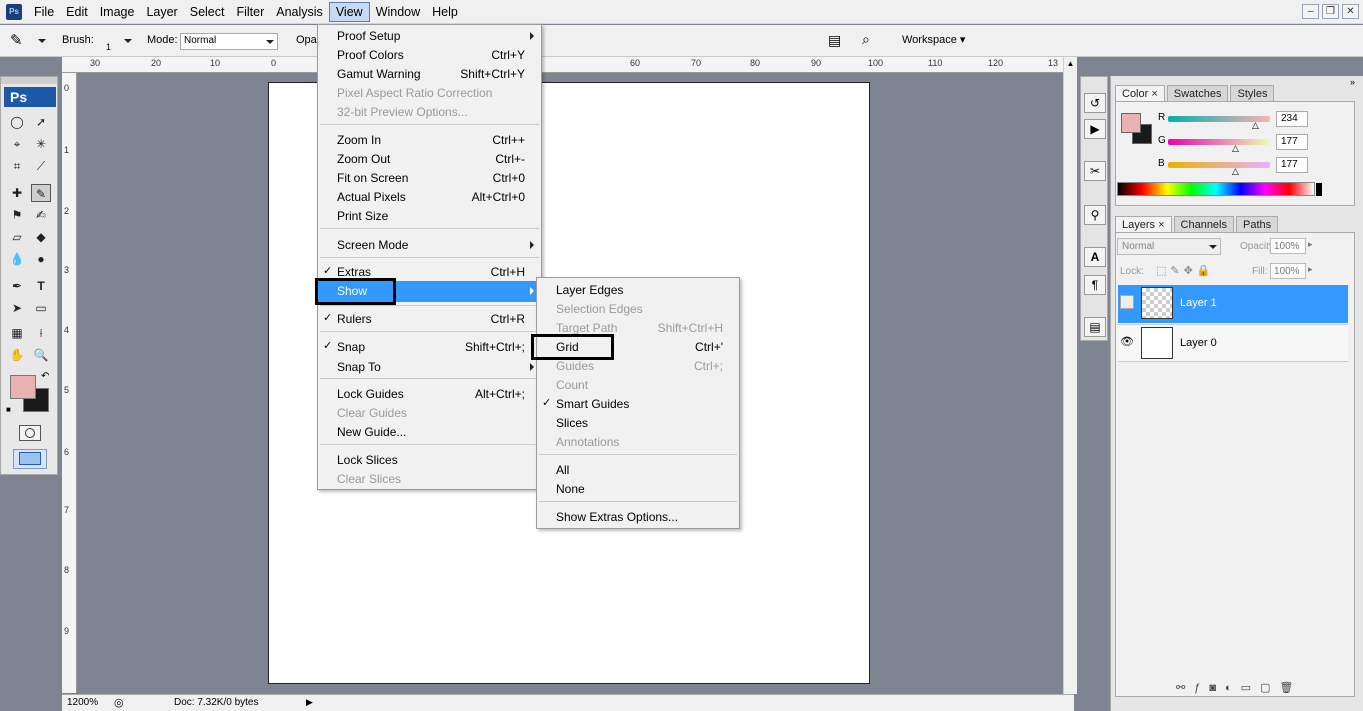  I want to click on menu-item-snap: ✓ Snap Shift+Ctrl+;, so click(429, 346).